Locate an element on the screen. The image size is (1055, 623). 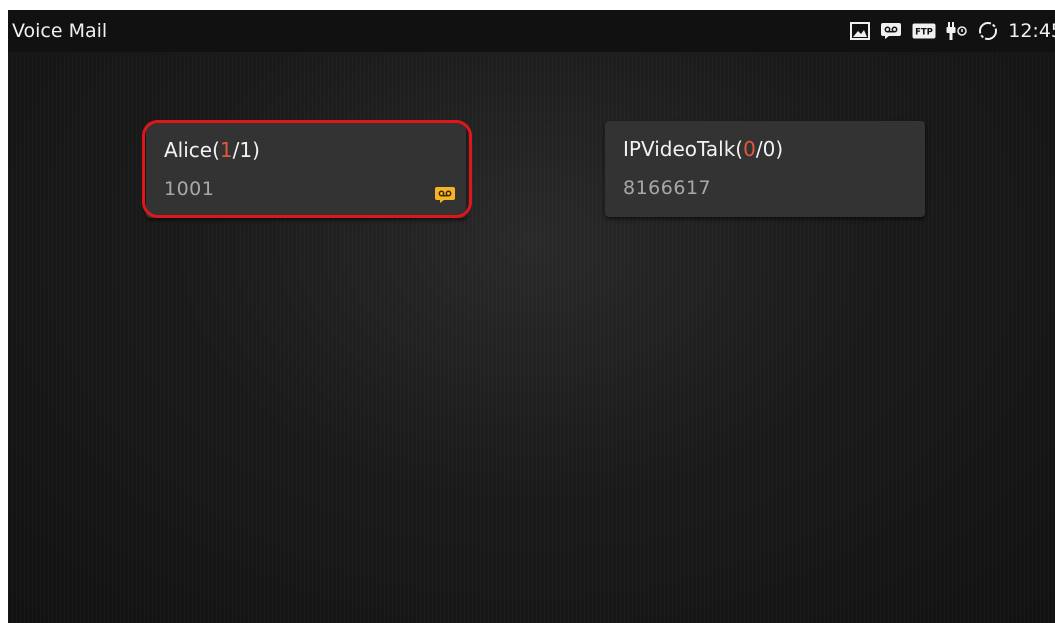
image-icon is located at coordinates (860, 31).